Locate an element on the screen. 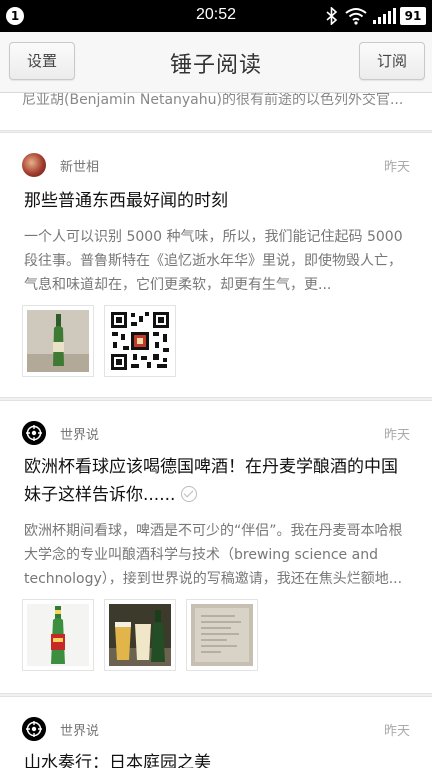  status-time: 20:52 is located at coordinates (216, 14).